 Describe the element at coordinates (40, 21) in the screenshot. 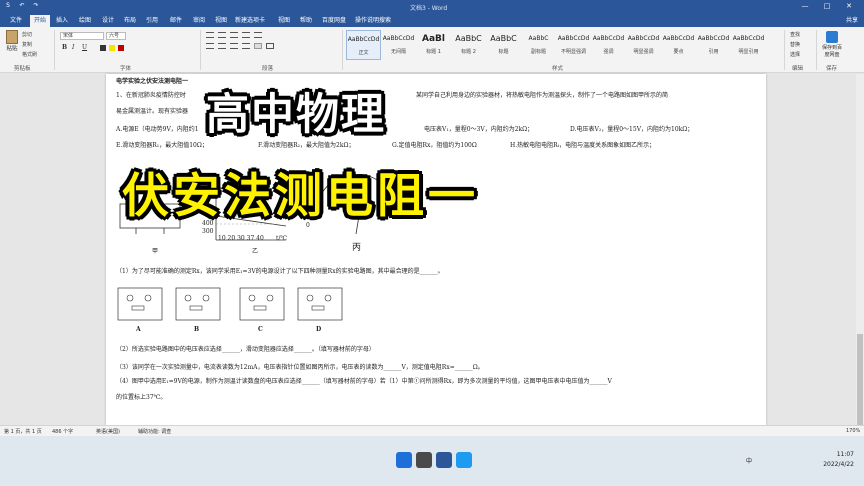

I see `tab-home: 开始` at that location.